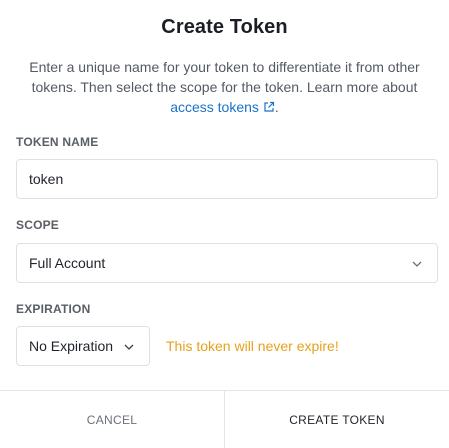 The image size is (449, 448). Describe the element at coordinates (71, 346) in the screenshot. I see `expiration-selected-value: No Expiration` at that location.